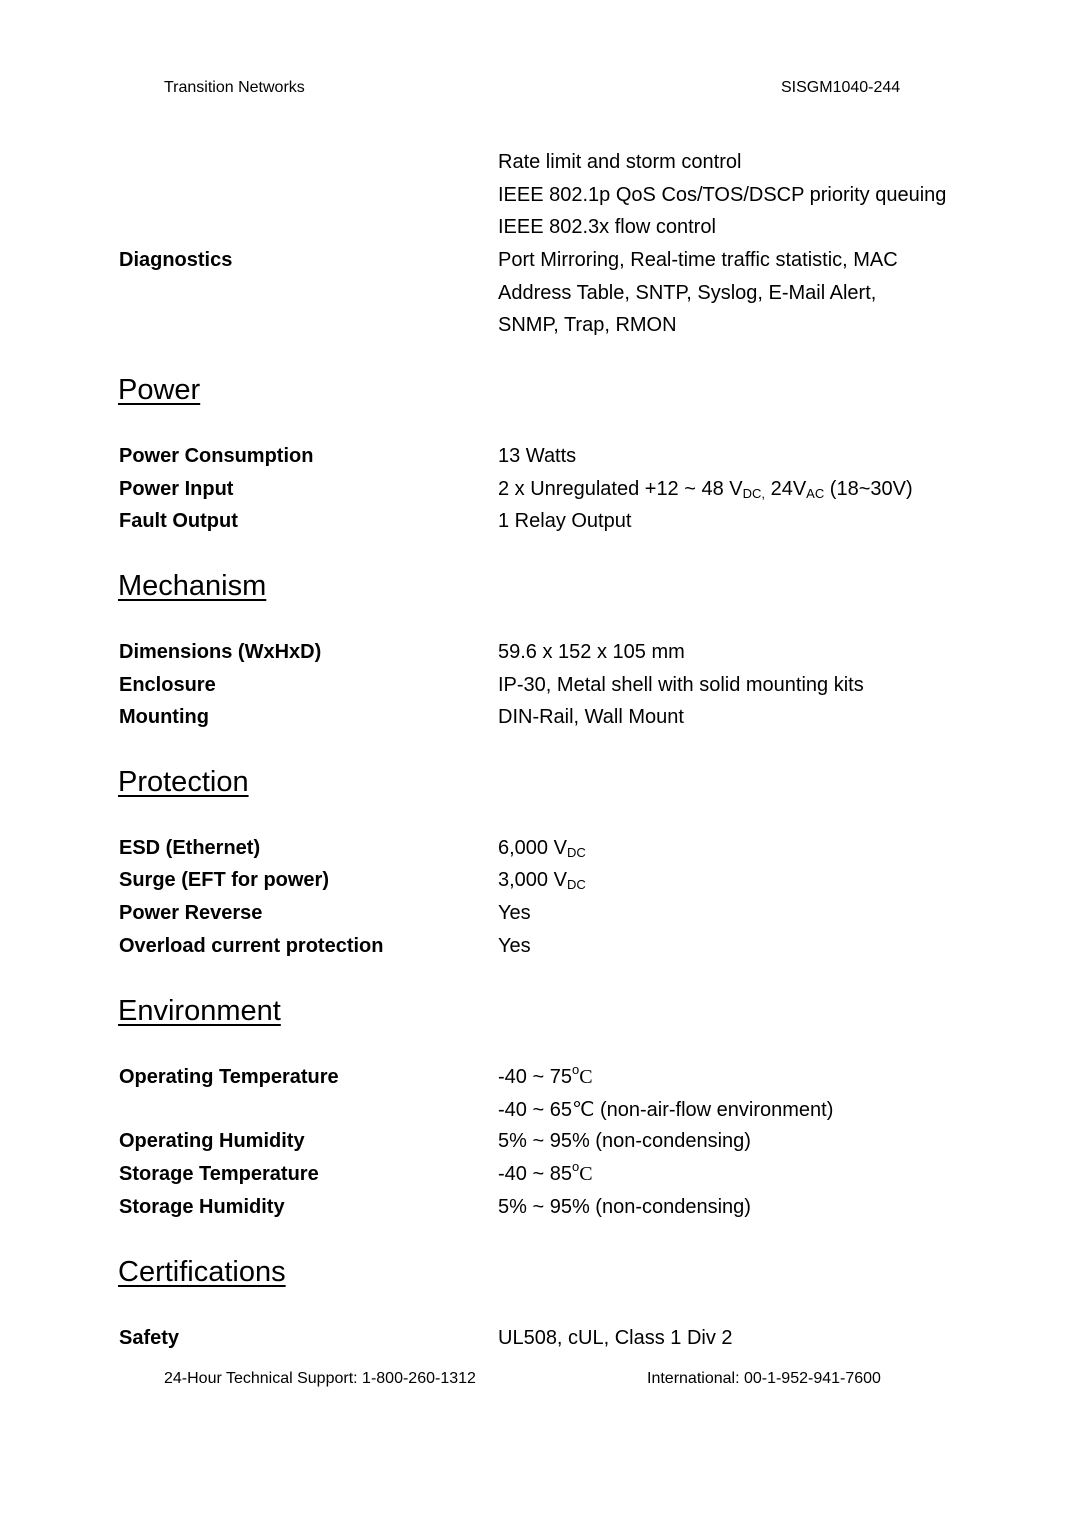 This screenshot has height=1527, width=1080. What do you see at coordinates (764, 1378) in the screenshot?
I see `footer-international: International: 00-1-952-941-7600` at bounding box center [764, 1378].